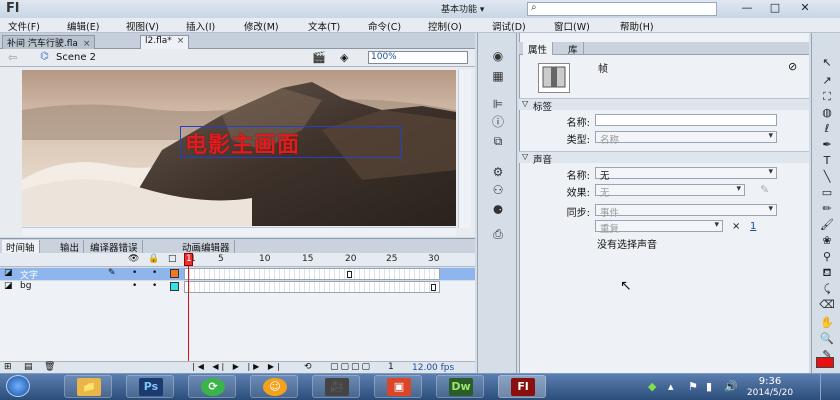  I want to click on tab-compiler-errors: 编译器错误, so click(114, 247).